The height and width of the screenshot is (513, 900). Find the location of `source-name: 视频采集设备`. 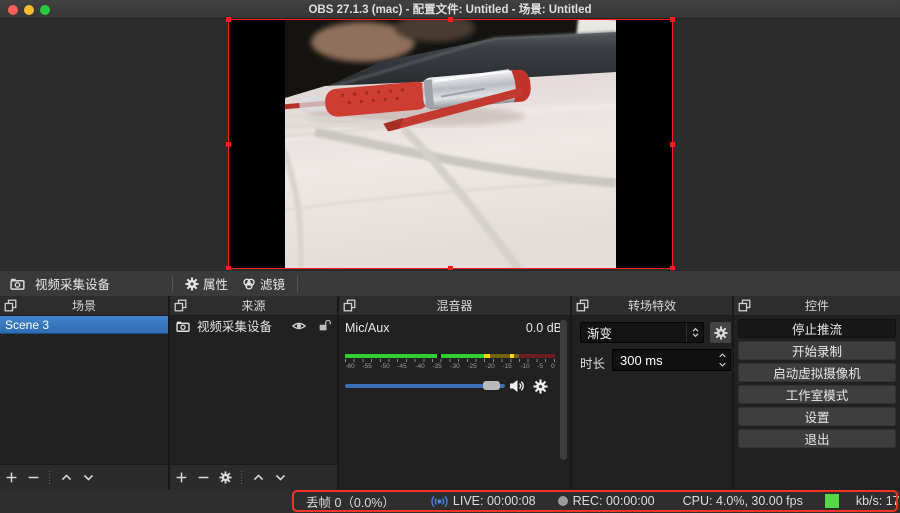

source-name: 视频采集设备 is located at coordinates (235, 327).